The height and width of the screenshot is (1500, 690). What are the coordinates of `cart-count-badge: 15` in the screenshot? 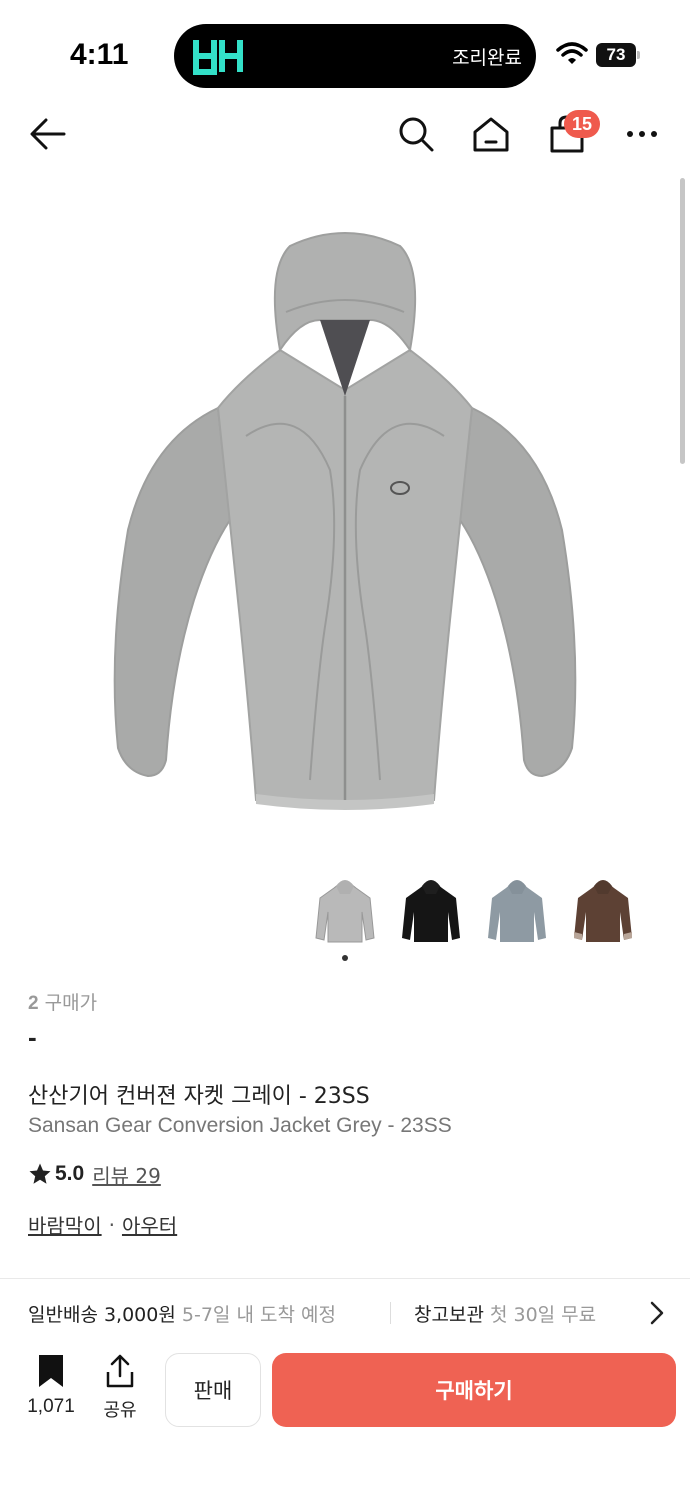 It's located at (582, 124).